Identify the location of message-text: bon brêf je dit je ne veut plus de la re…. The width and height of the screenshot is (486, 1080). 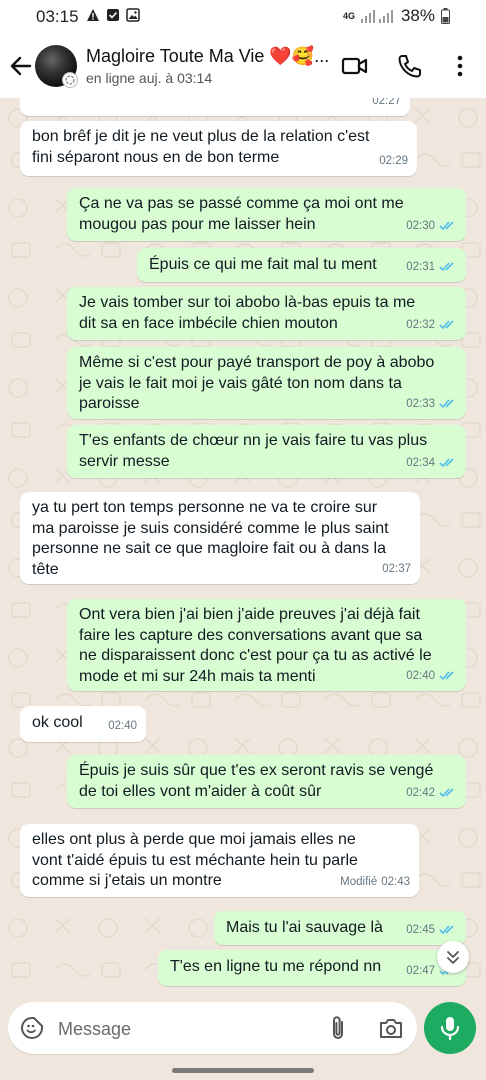
(201, 147).